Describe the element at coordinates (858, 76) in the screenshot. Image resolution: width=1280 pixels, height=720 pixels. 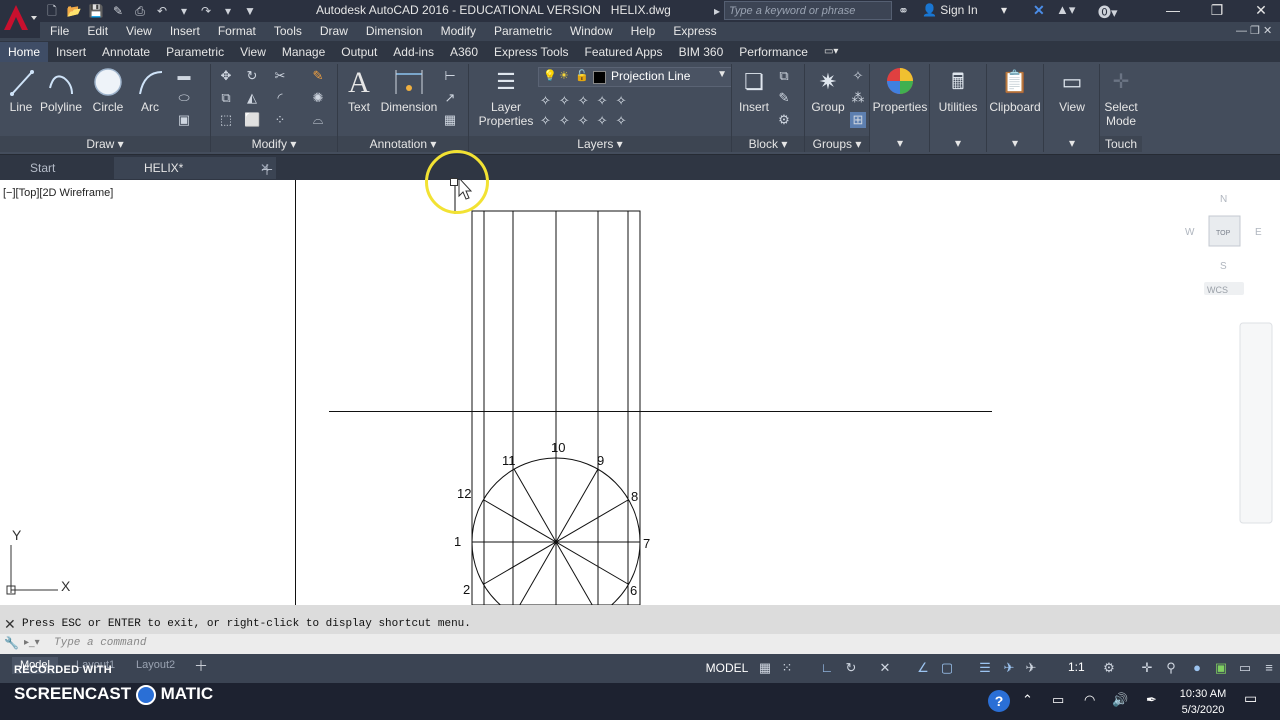
I see `ungroup-icon: ✧` at that location.